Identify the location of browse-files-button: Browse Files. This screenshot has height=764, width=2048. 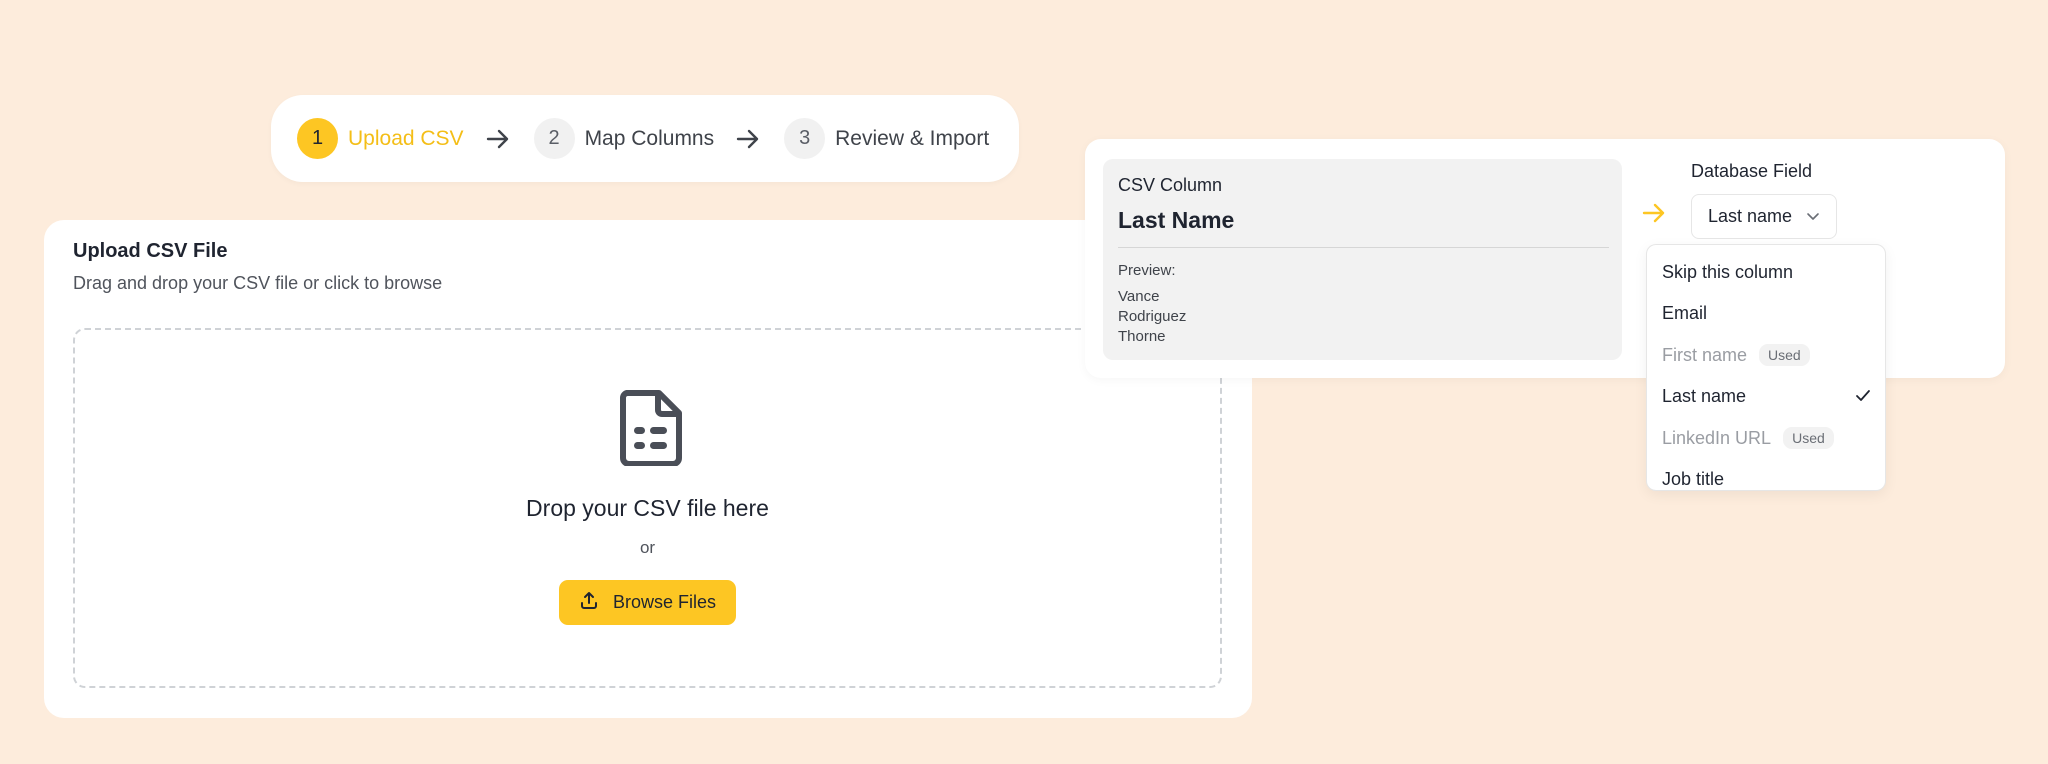
(647, 602).